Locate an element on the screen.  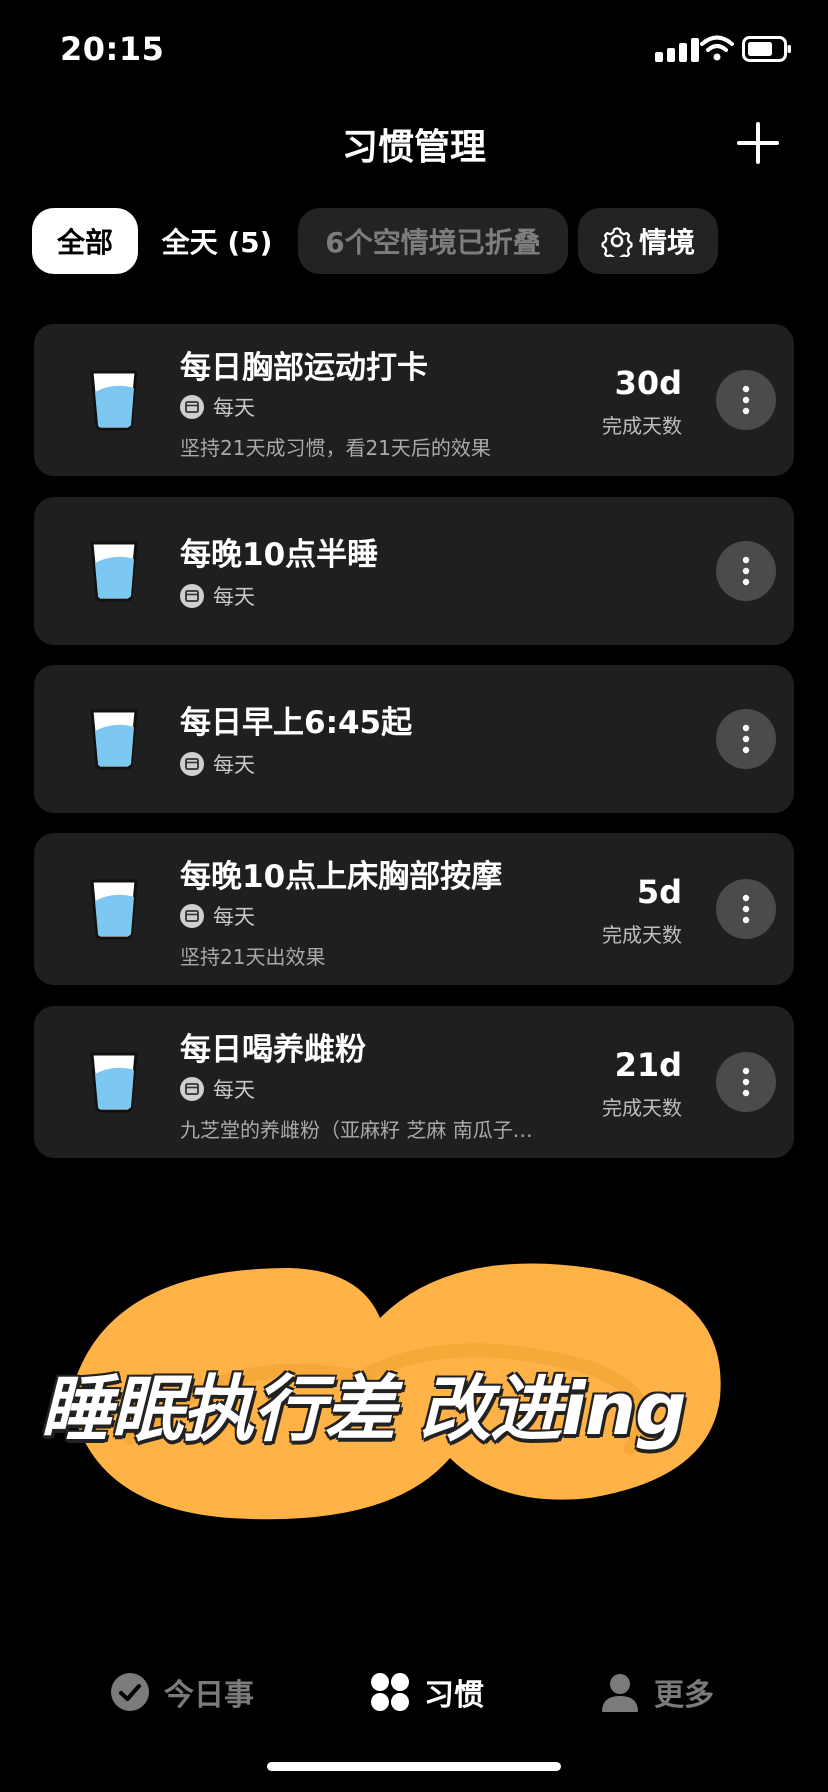
status-time: 20:15 is located at coordinates (112, 49).